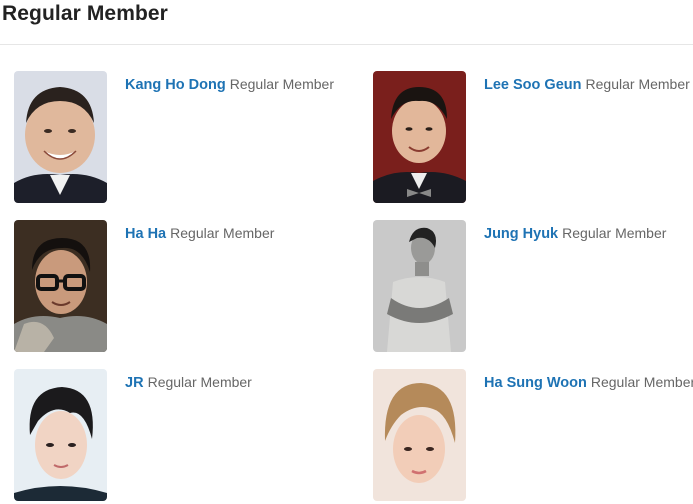 This screenshot has width=693, height=504. I want to click on member-name-link: Ha Ha, so click(145, 234).